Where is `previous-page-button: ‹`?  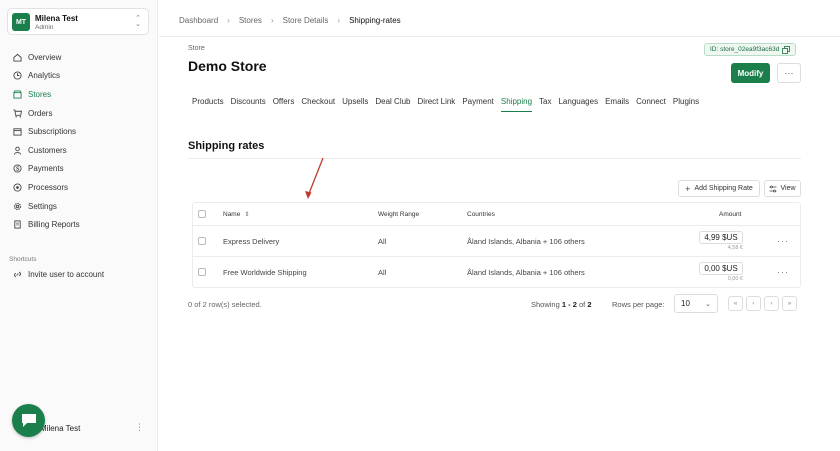
previous-page-button: ‹ is located at coordinates (753, 303).